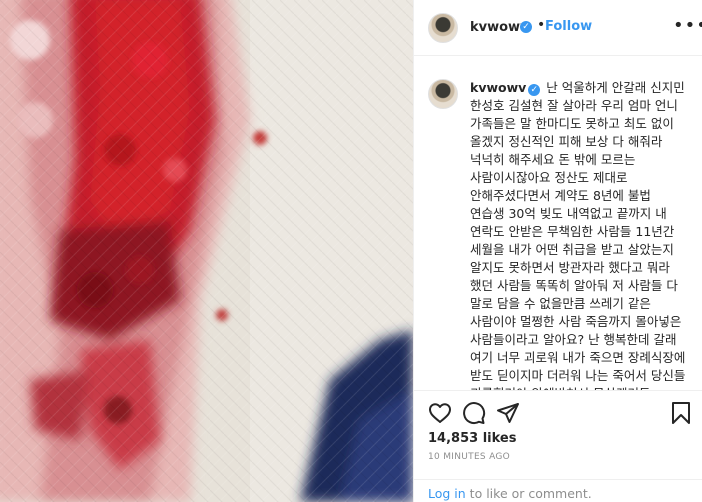 Image resolution: width=702 pixels, height=502 pixels. Describe the element at coordinates (440, 413) in the screenshot. I see `heart-outline-icon` at that location.